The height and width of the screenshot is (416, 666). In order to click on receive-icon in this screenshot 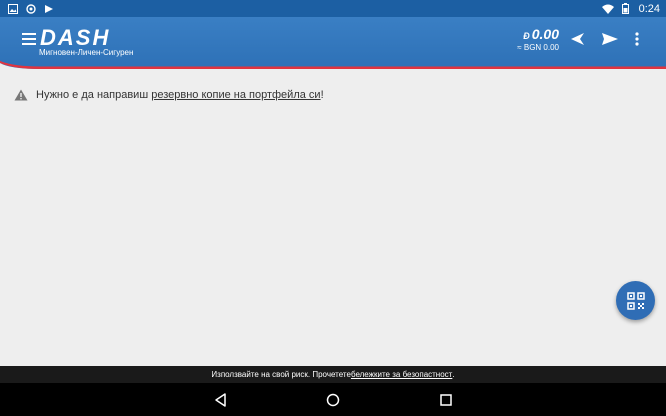, I will do `click(578, 39)`.